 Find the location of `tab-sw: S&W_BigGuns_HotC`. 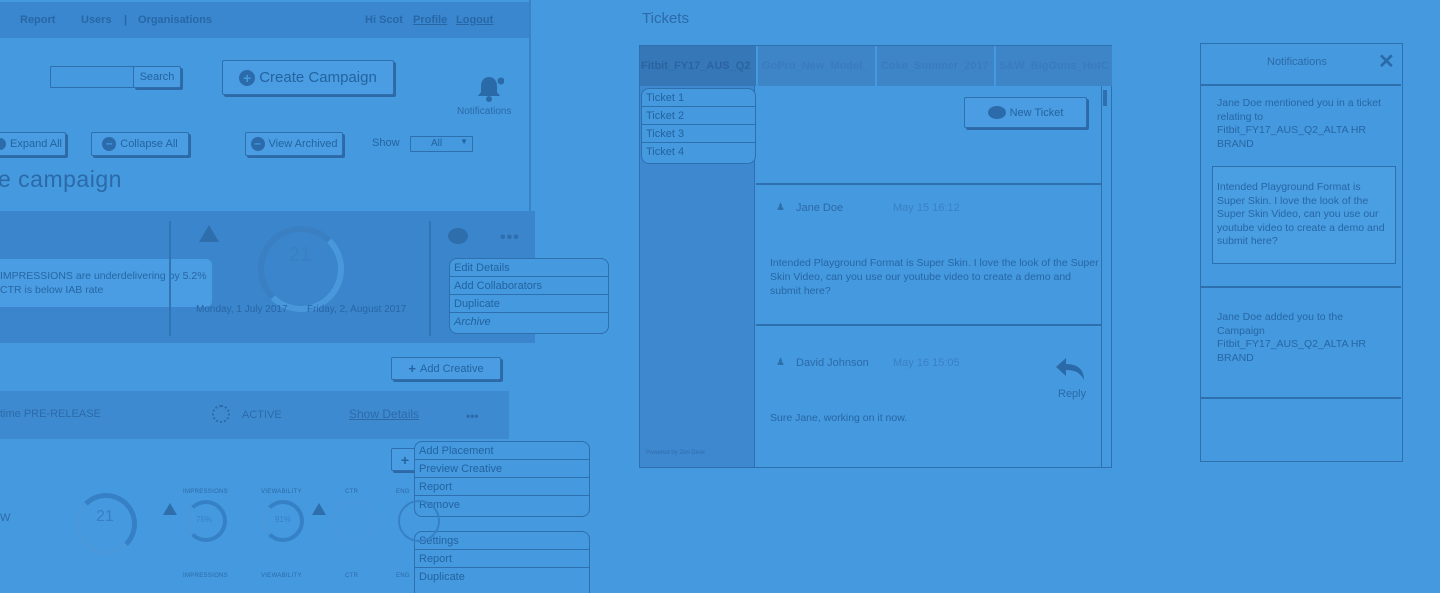

tab-sw: S&W_BigGuns_HotC is located at coordinates (1054, 66).